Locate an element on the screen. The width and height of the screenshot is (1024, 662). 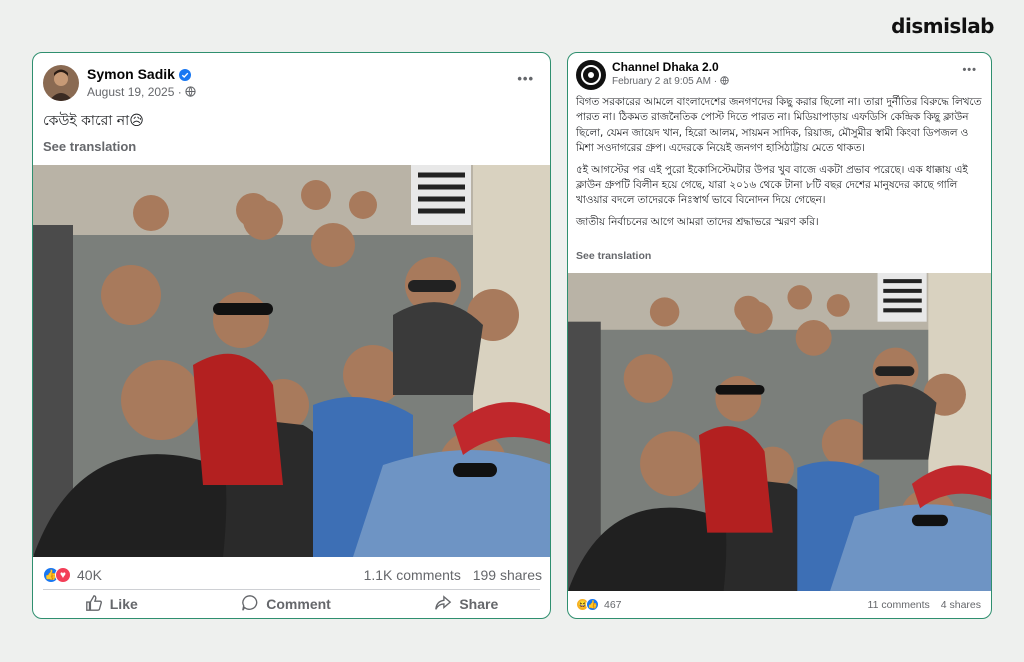
share-label: Share is located at coordinates (479, 604).